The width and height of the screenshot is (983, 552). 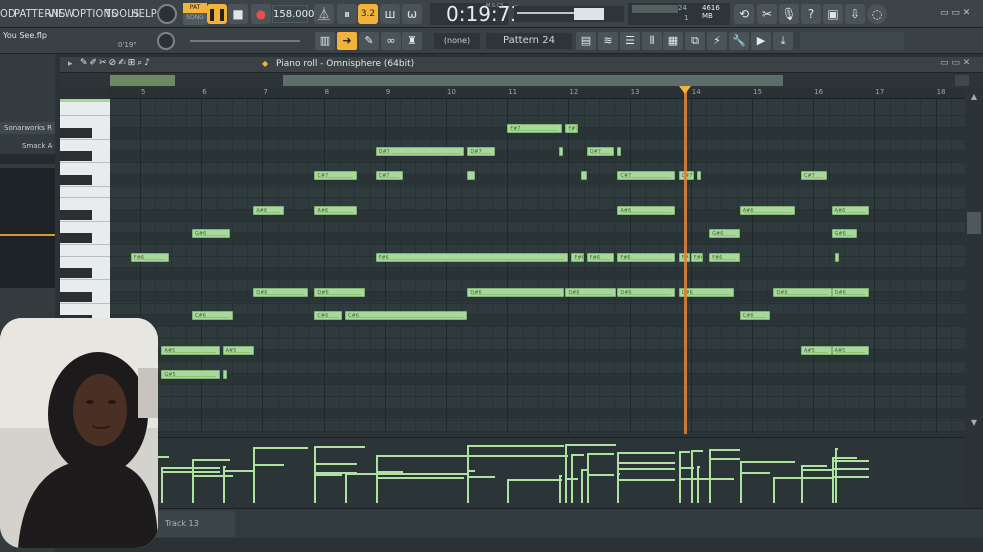 I want to click on vertical-scrollbar: ▲ ▼, so click(x=974, y=261).